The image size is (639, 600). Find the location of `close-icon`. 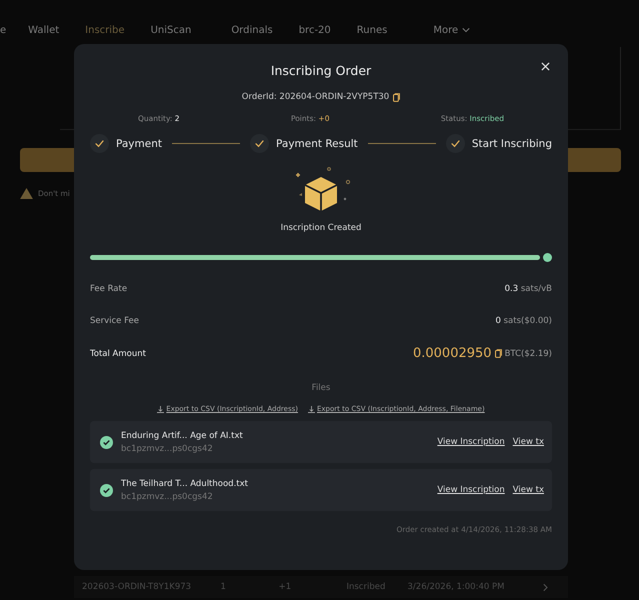

close-icon is located at coordinates (545, 66).